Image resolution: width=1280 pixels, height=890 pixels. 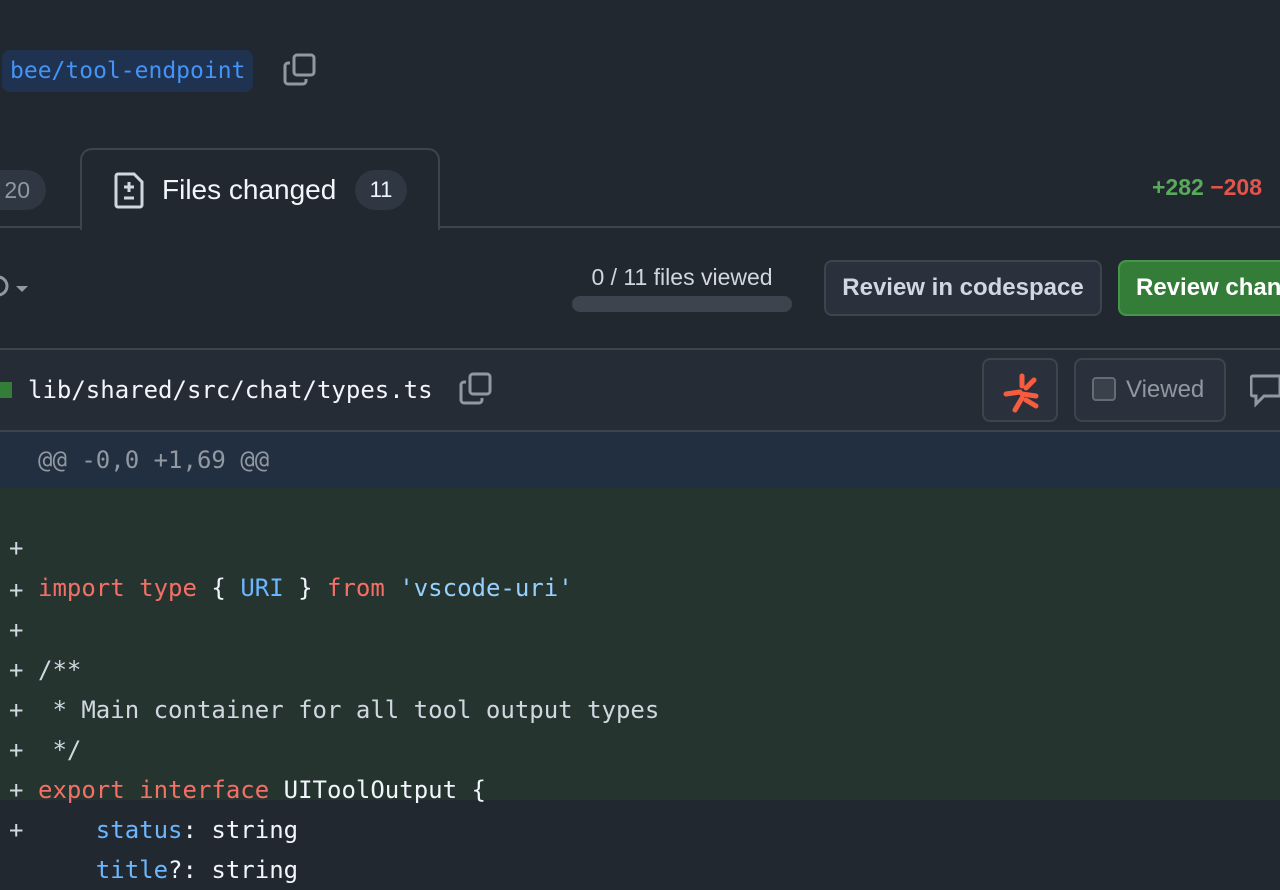 What do you see at coordinates (17, 190) in the screenshot?
I see `tab-commits-count-value: 20` at bounding box center [17, 190].